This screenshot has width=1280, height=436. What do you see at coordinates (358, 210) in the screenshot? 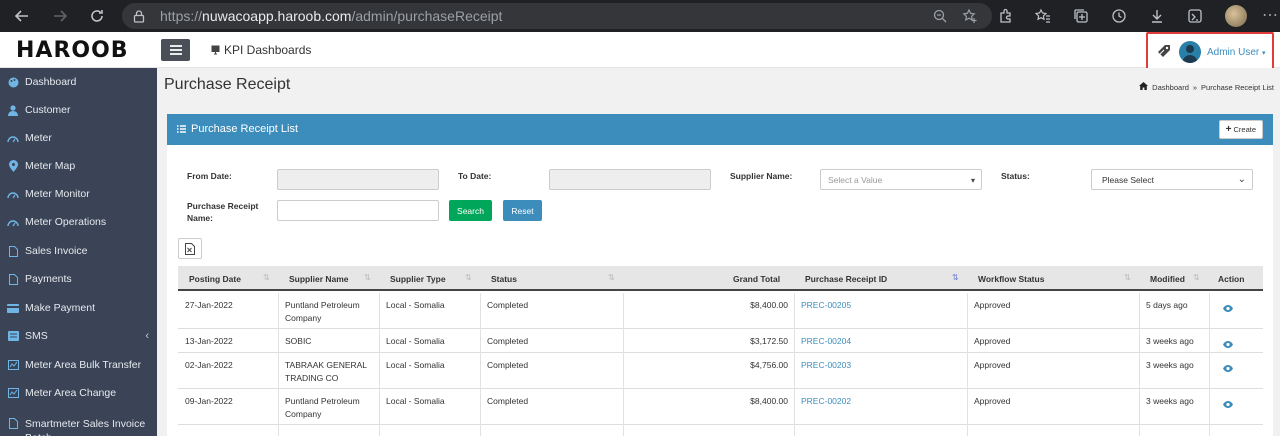
I see `receipt-name-input` at bounding box center [358, 210].